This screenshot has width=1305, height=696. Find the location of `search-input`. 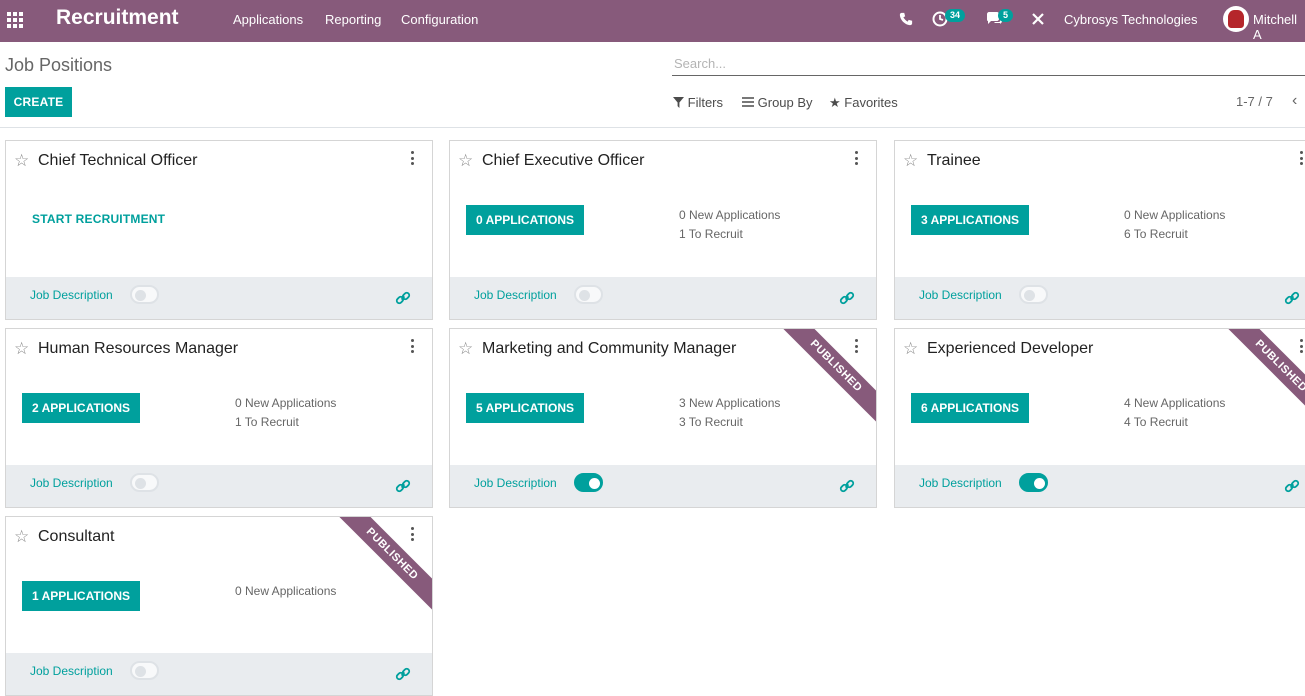

search-input is located at coordinates (988, 64).